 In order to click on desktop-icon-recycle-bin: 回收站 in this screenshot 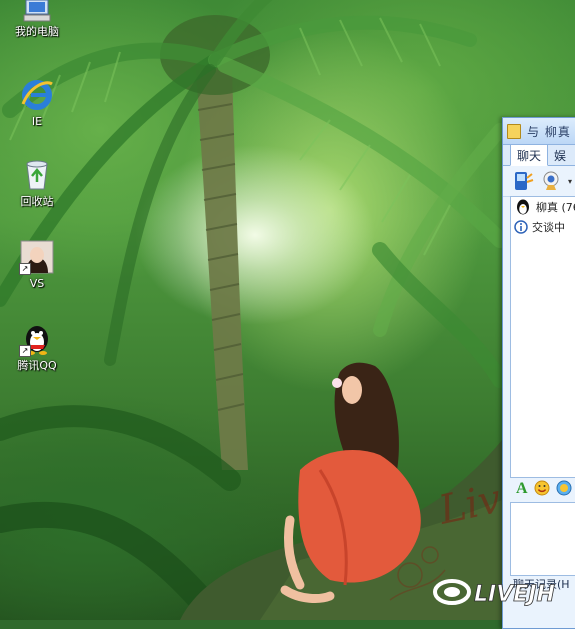, I will do `click(37, 183)`.